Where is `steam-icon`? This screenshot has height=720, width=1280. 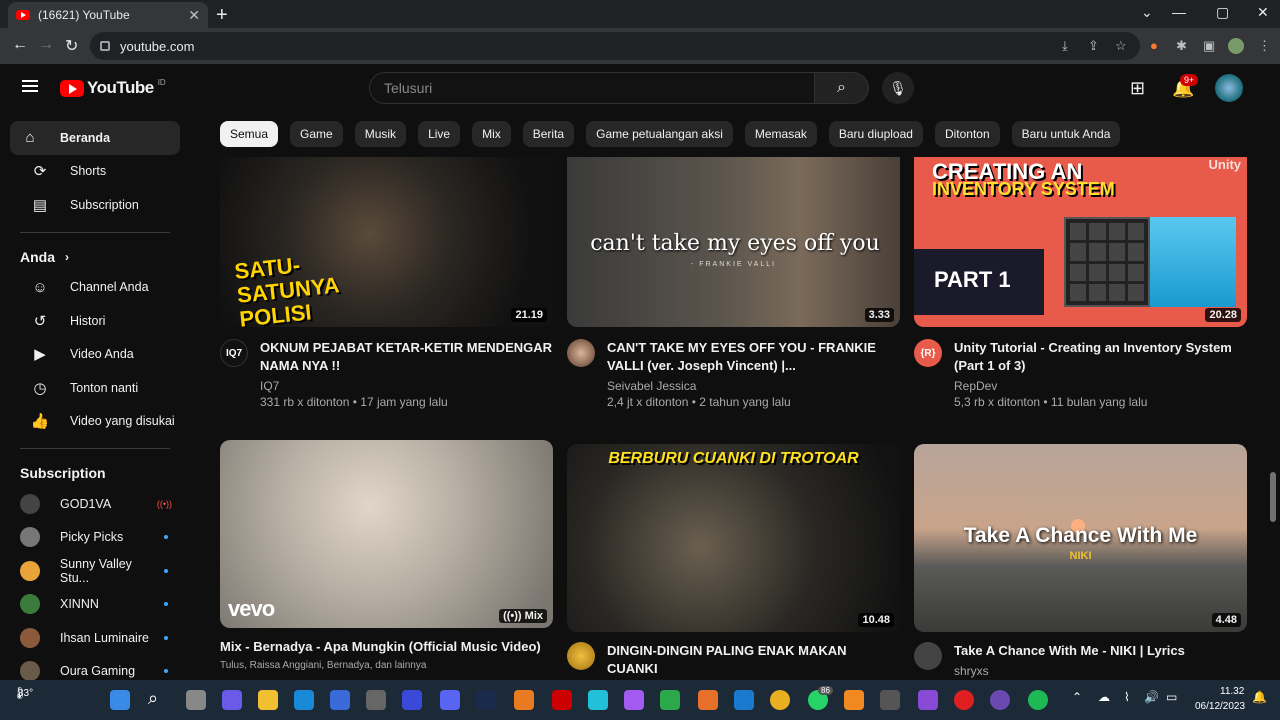
steam-icon is located at coordinates (486, 700).